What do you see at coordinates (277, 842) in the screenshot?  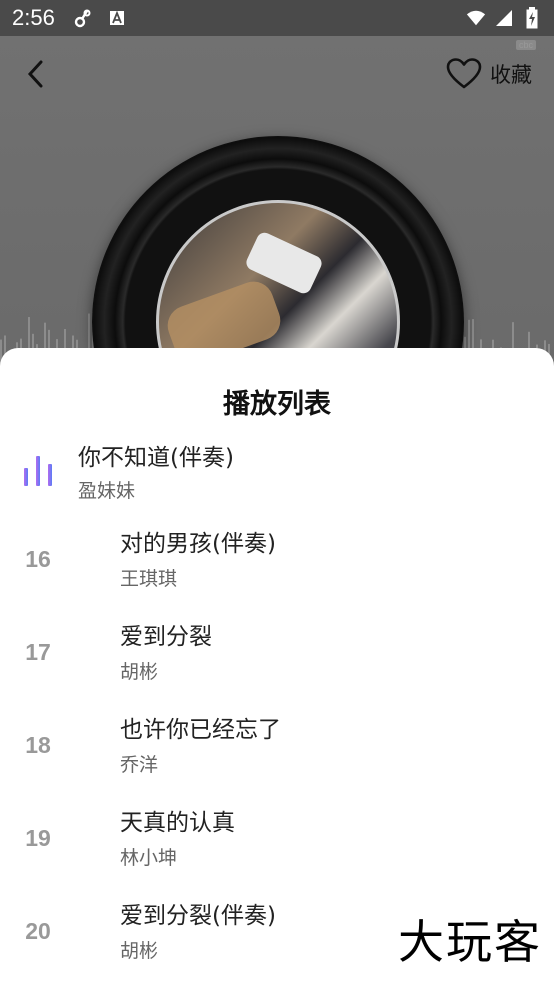 I see `list-item: 19 天真的认真 林小坤` at bounding box center [277, 842].